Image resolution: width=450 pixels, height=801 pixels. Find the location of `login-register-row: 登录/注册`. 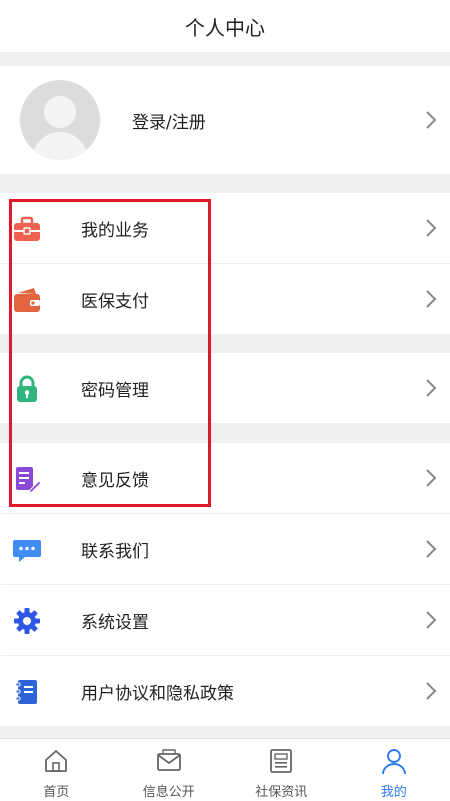

login-register-row: 登录/注册 is located at coordinates (225, 120).